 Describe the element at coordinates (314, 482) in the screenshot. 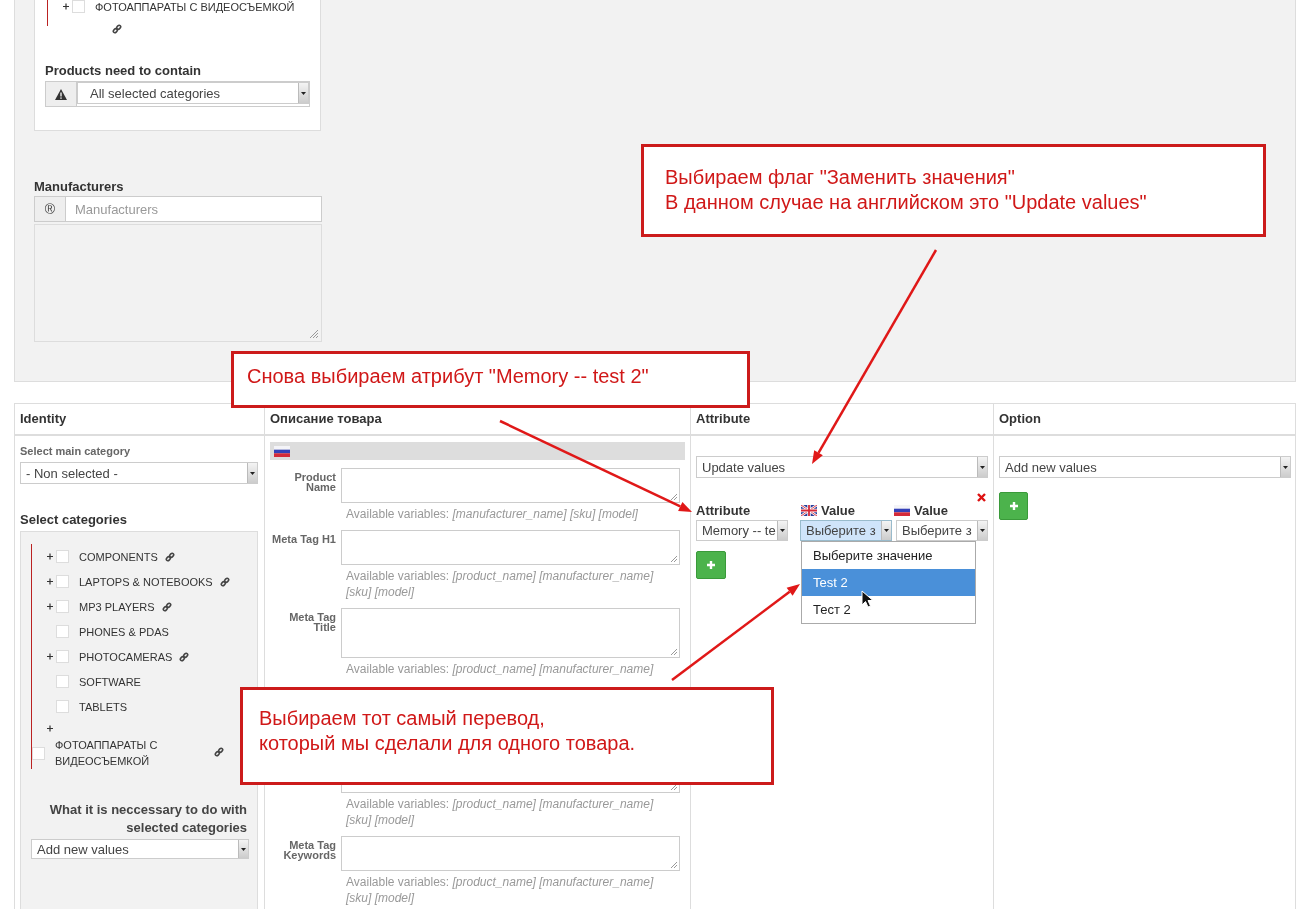

I see `field-label: Product Name` at that location.